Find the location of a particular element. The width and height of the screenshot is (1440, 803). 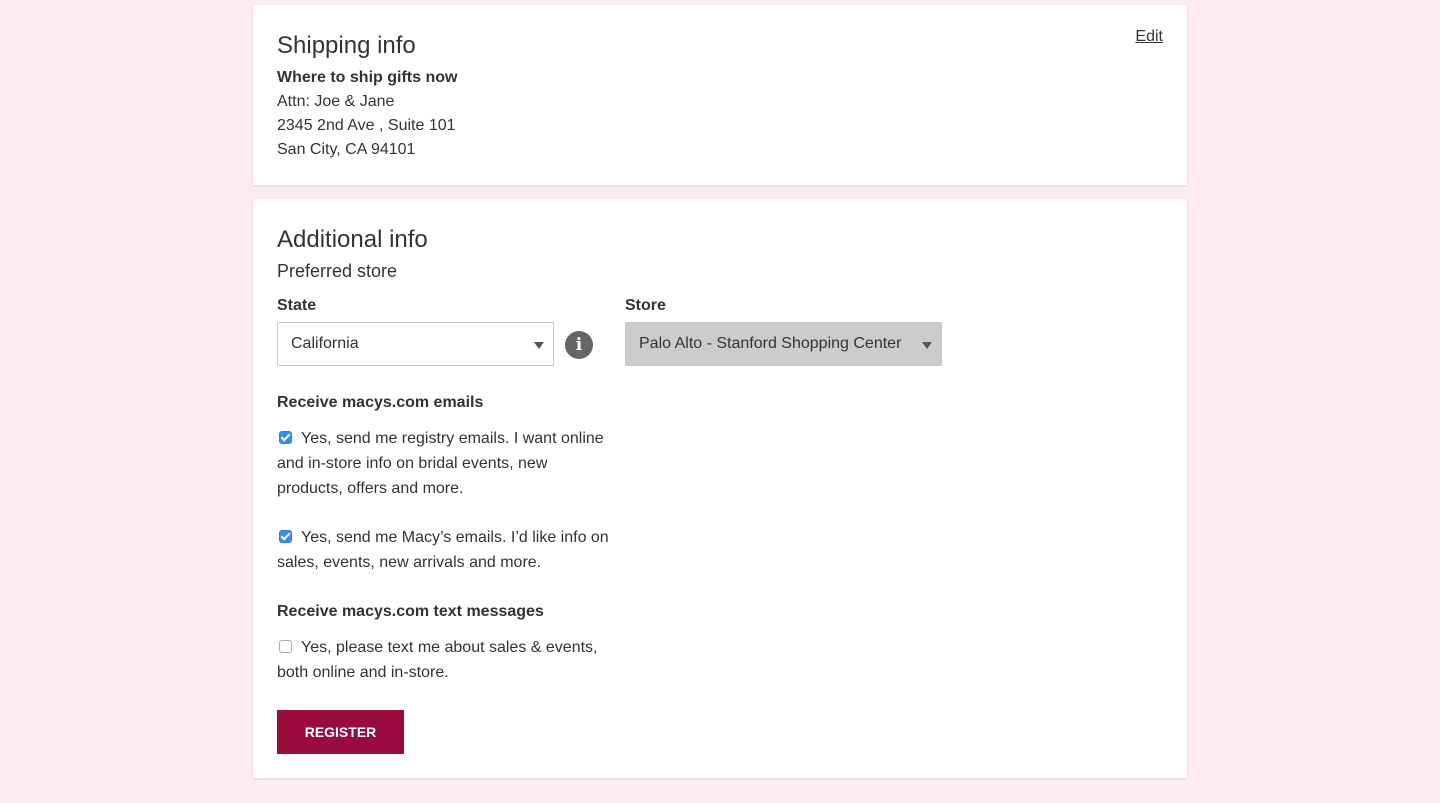

registry-emails-checkbox is located at coordinates (285, 437).